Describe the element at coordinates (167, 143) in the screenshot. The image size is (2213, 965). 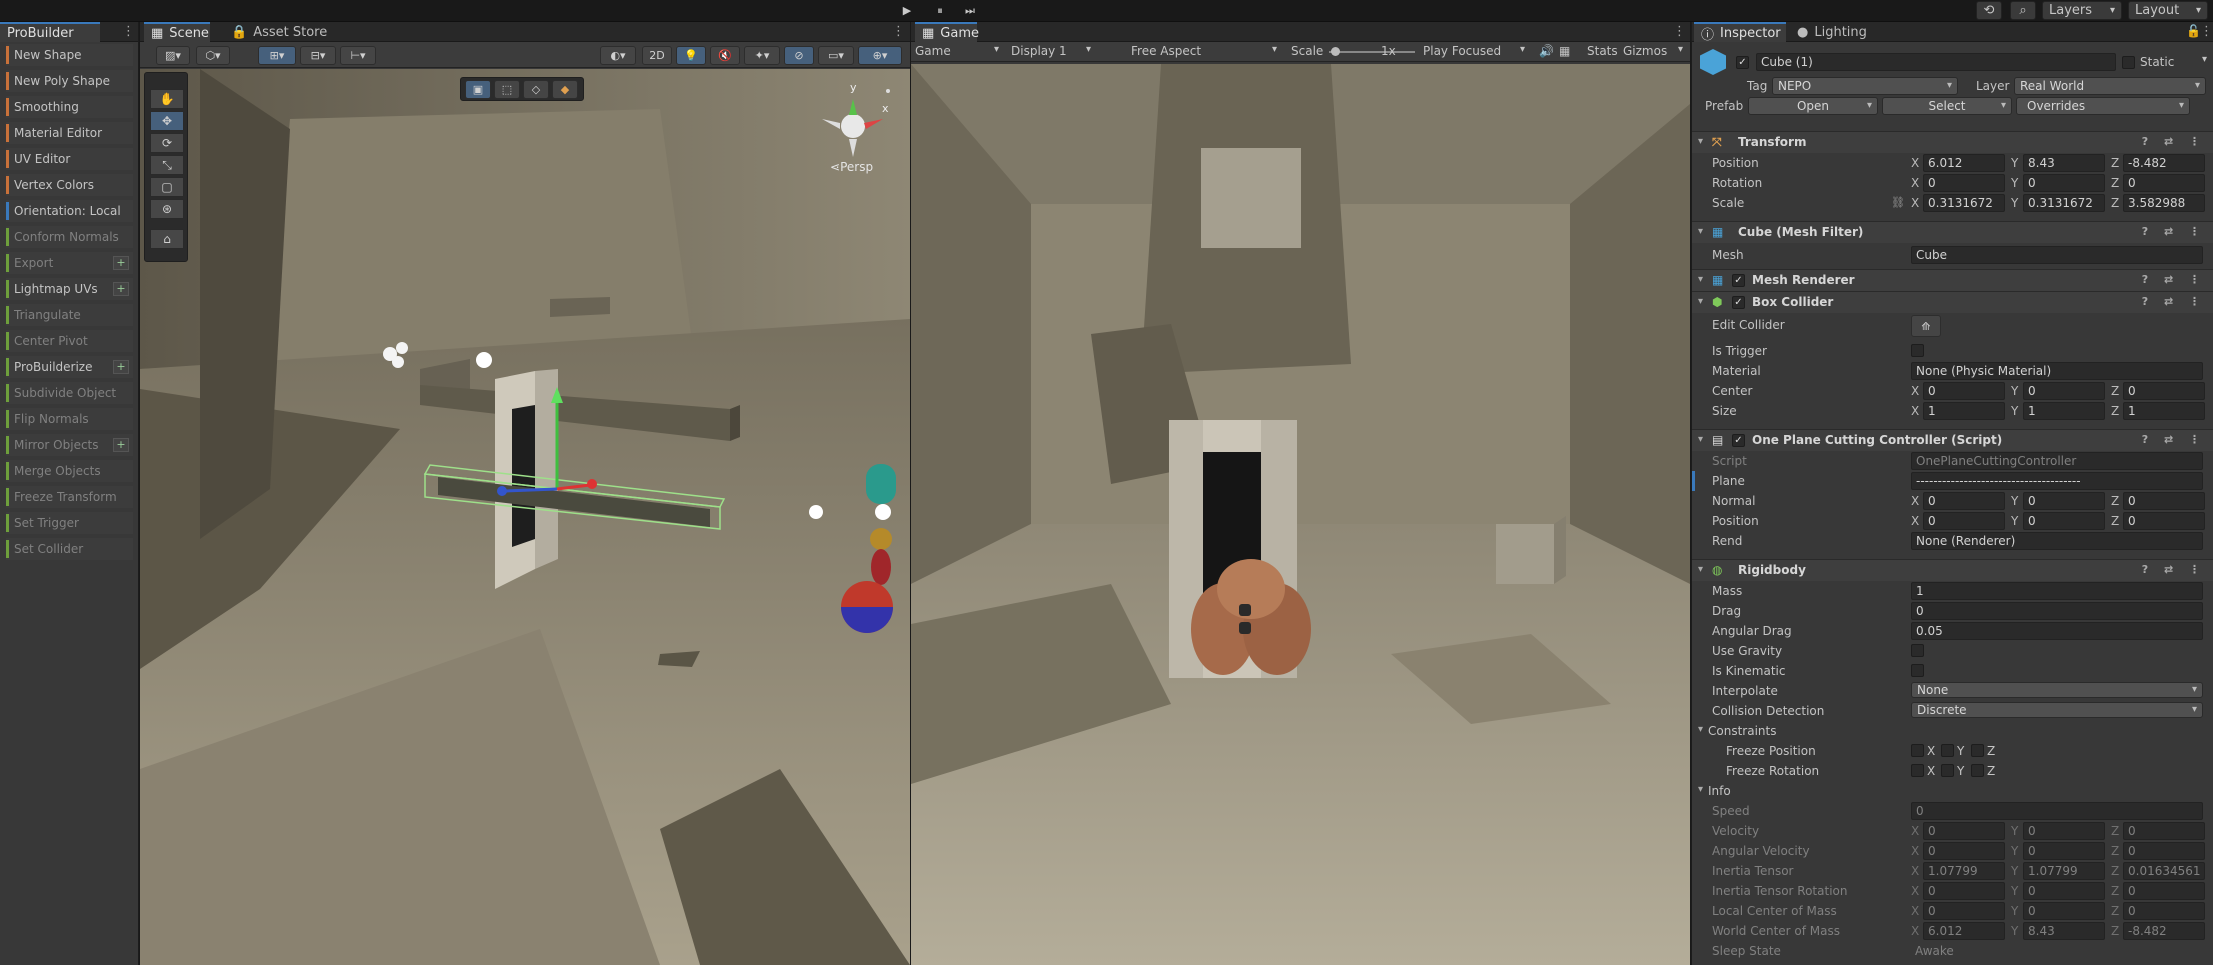
I see `rotate-tool-icon: ⟳` at that location.